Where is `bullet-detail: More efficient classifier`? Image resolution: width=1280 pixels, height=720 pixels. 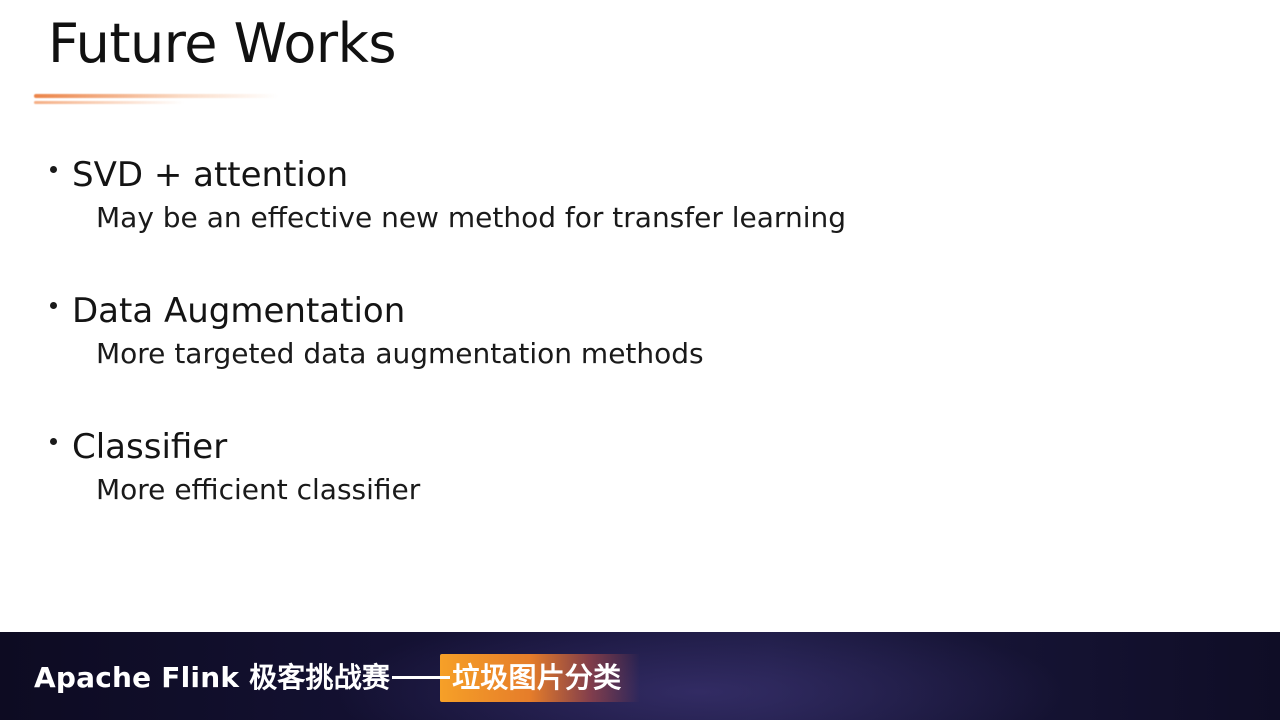
bullet-detail: More efficient classifier is located at coordinates (258, 489).